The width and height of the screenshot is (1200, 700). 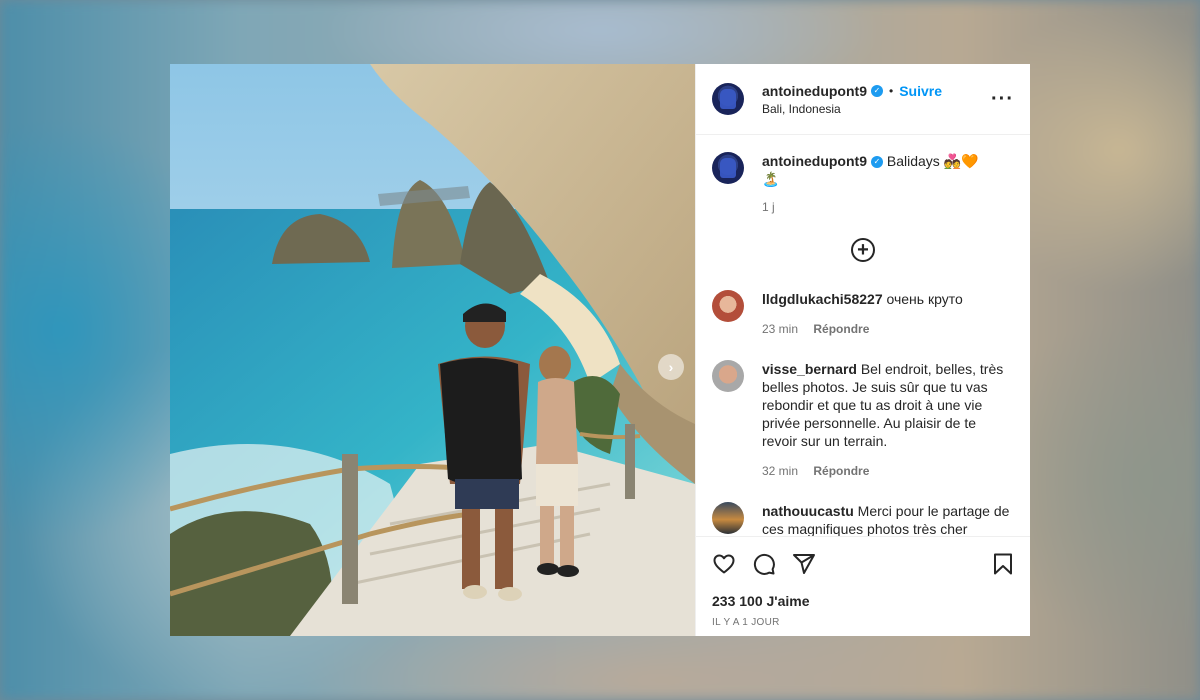 I want to click on comment-time: 32 min, so click(x=780, y=471).